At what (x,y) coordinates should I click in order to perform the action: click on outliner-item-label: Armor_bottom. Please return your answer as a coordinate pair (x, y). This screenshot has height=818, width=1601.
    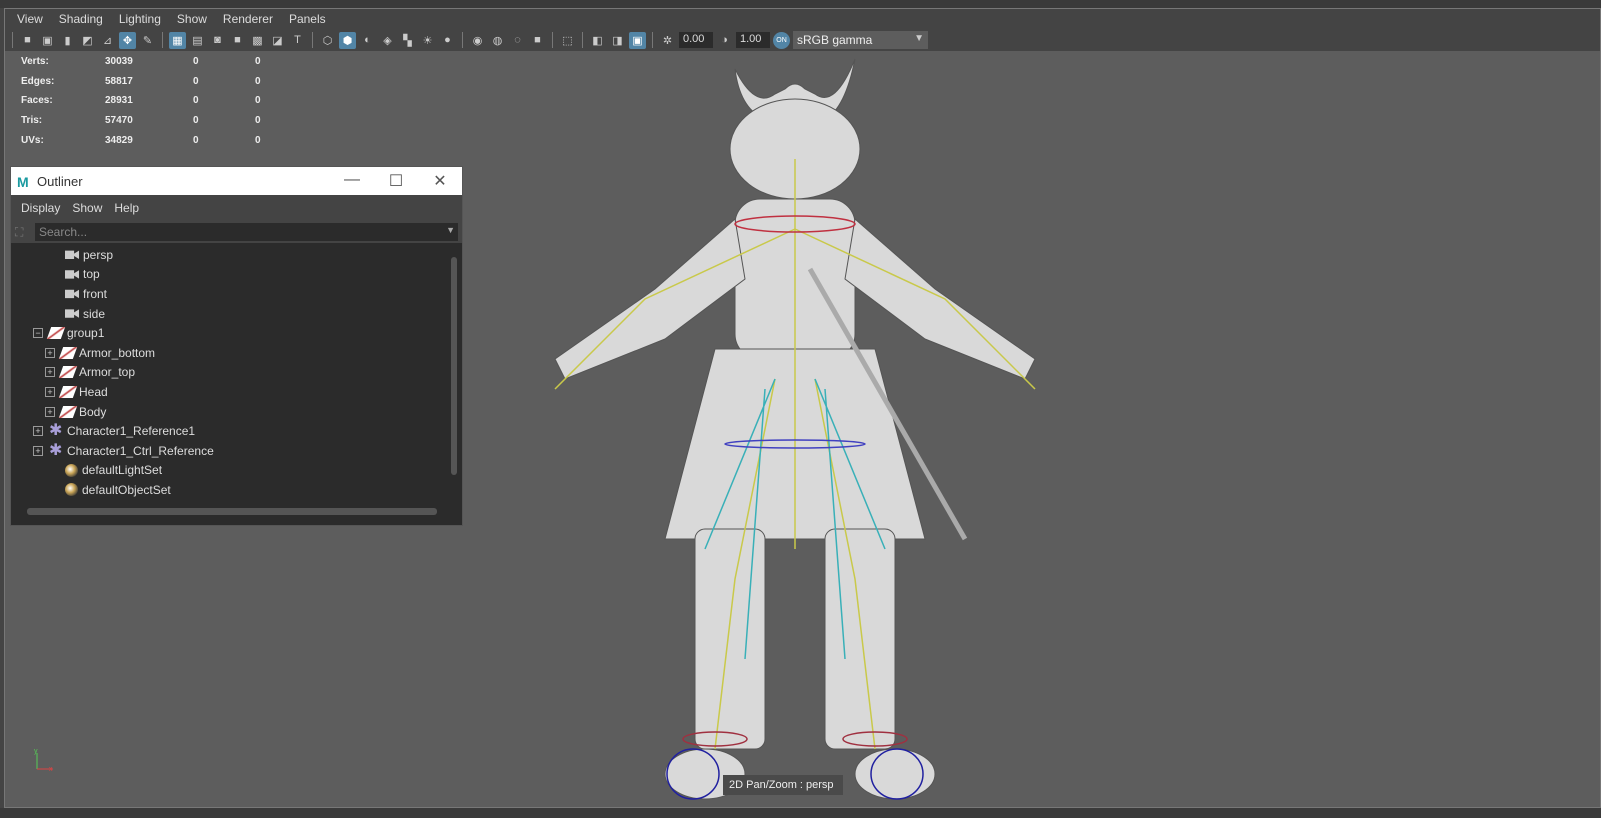
    Looking at the image, I should click on (117, 352).